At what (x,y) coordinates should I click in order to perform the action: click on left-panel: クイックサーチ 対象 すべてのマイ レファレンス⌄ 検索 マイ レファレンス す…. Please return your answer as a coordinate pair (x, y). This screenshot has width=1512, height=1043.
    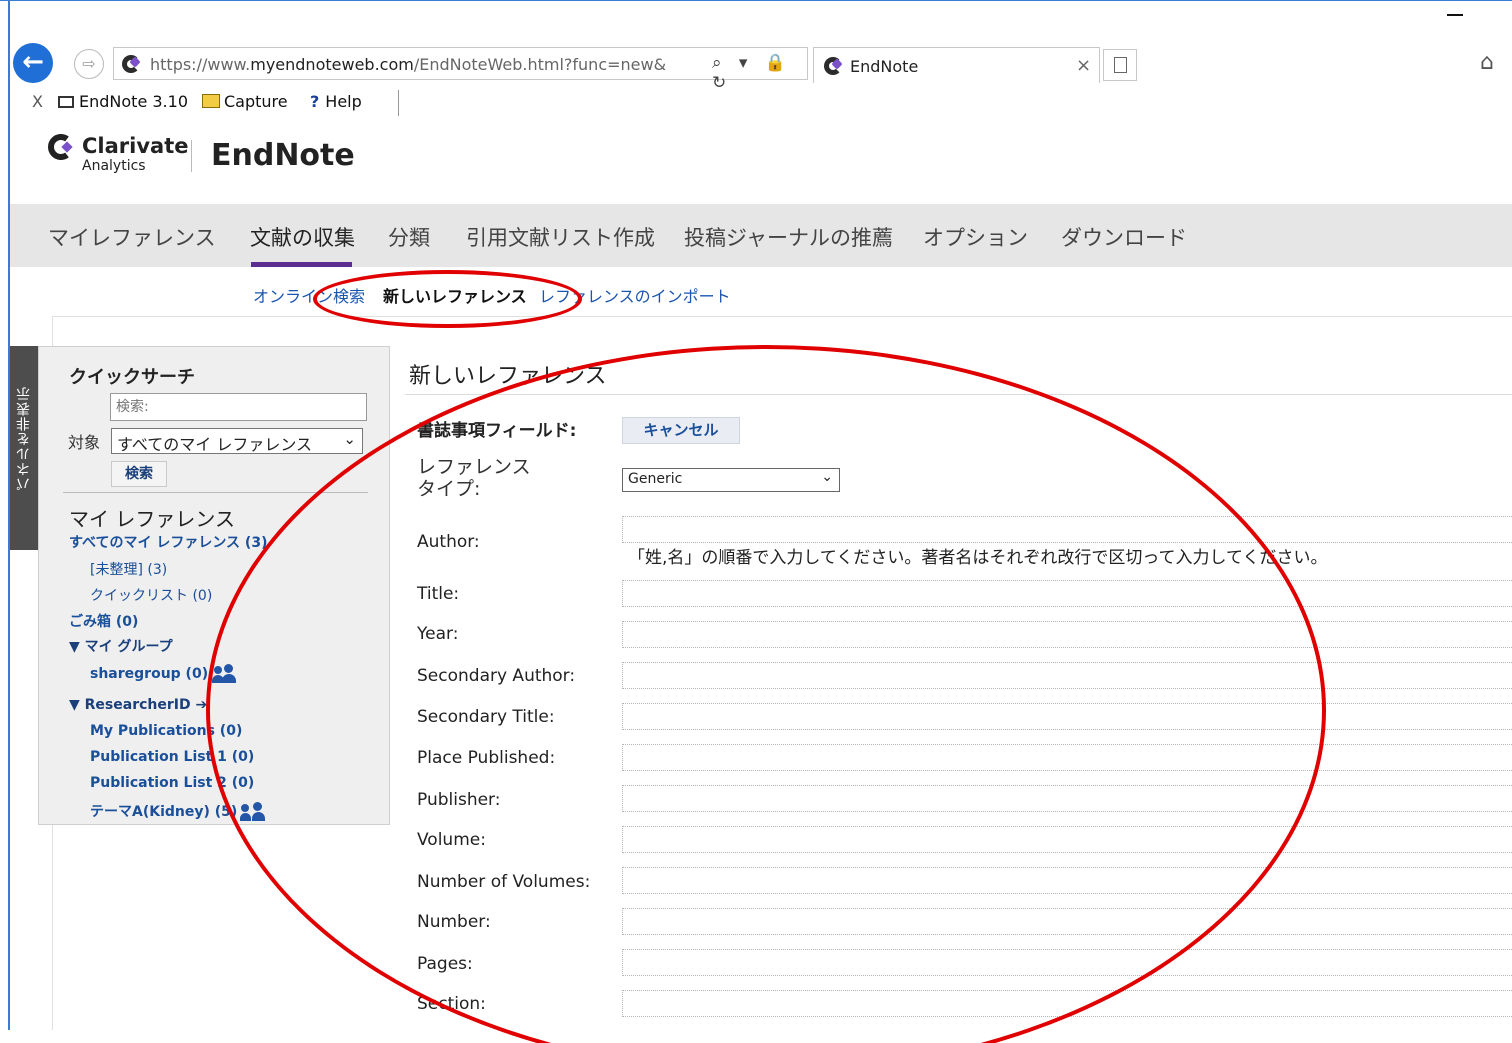
    Looking at the image, I should click on (214, 585).